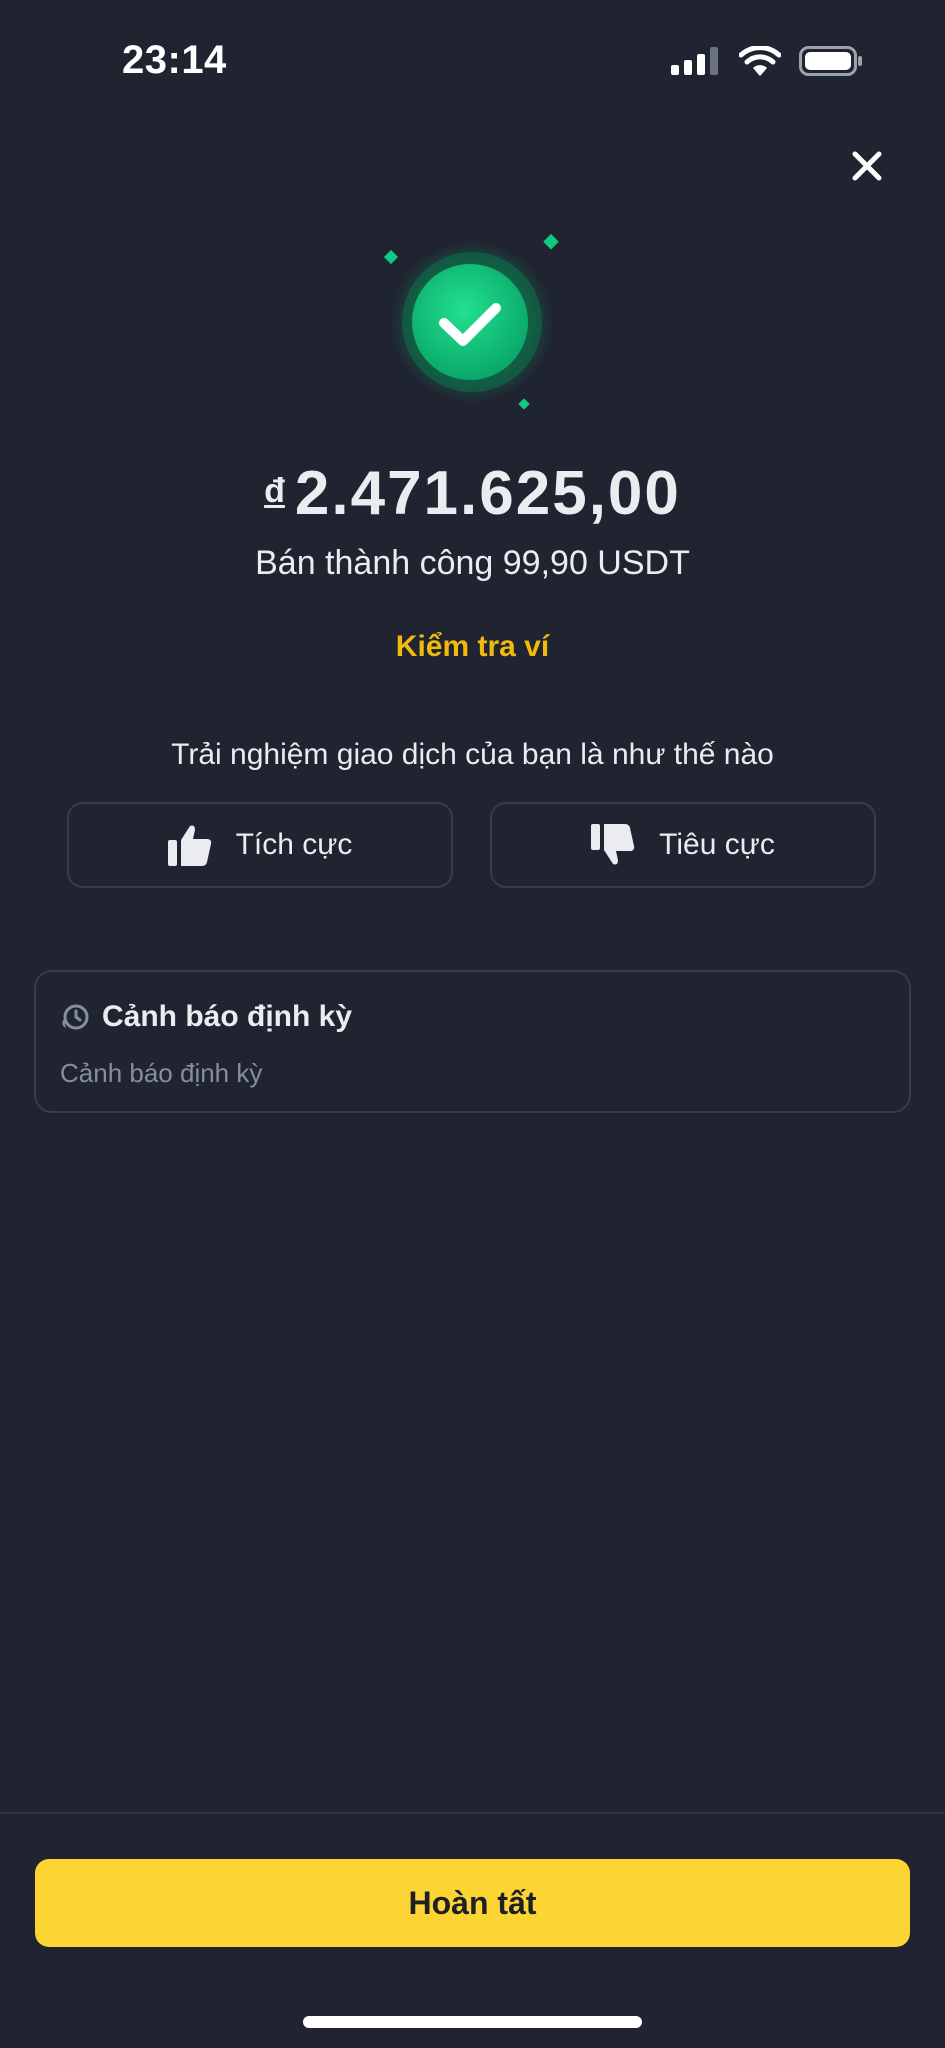  Describe the element at coordinates (472, 563) in the screenshot. I see `sell-success-message: Bán thành công 99,90 USDT` at that location.